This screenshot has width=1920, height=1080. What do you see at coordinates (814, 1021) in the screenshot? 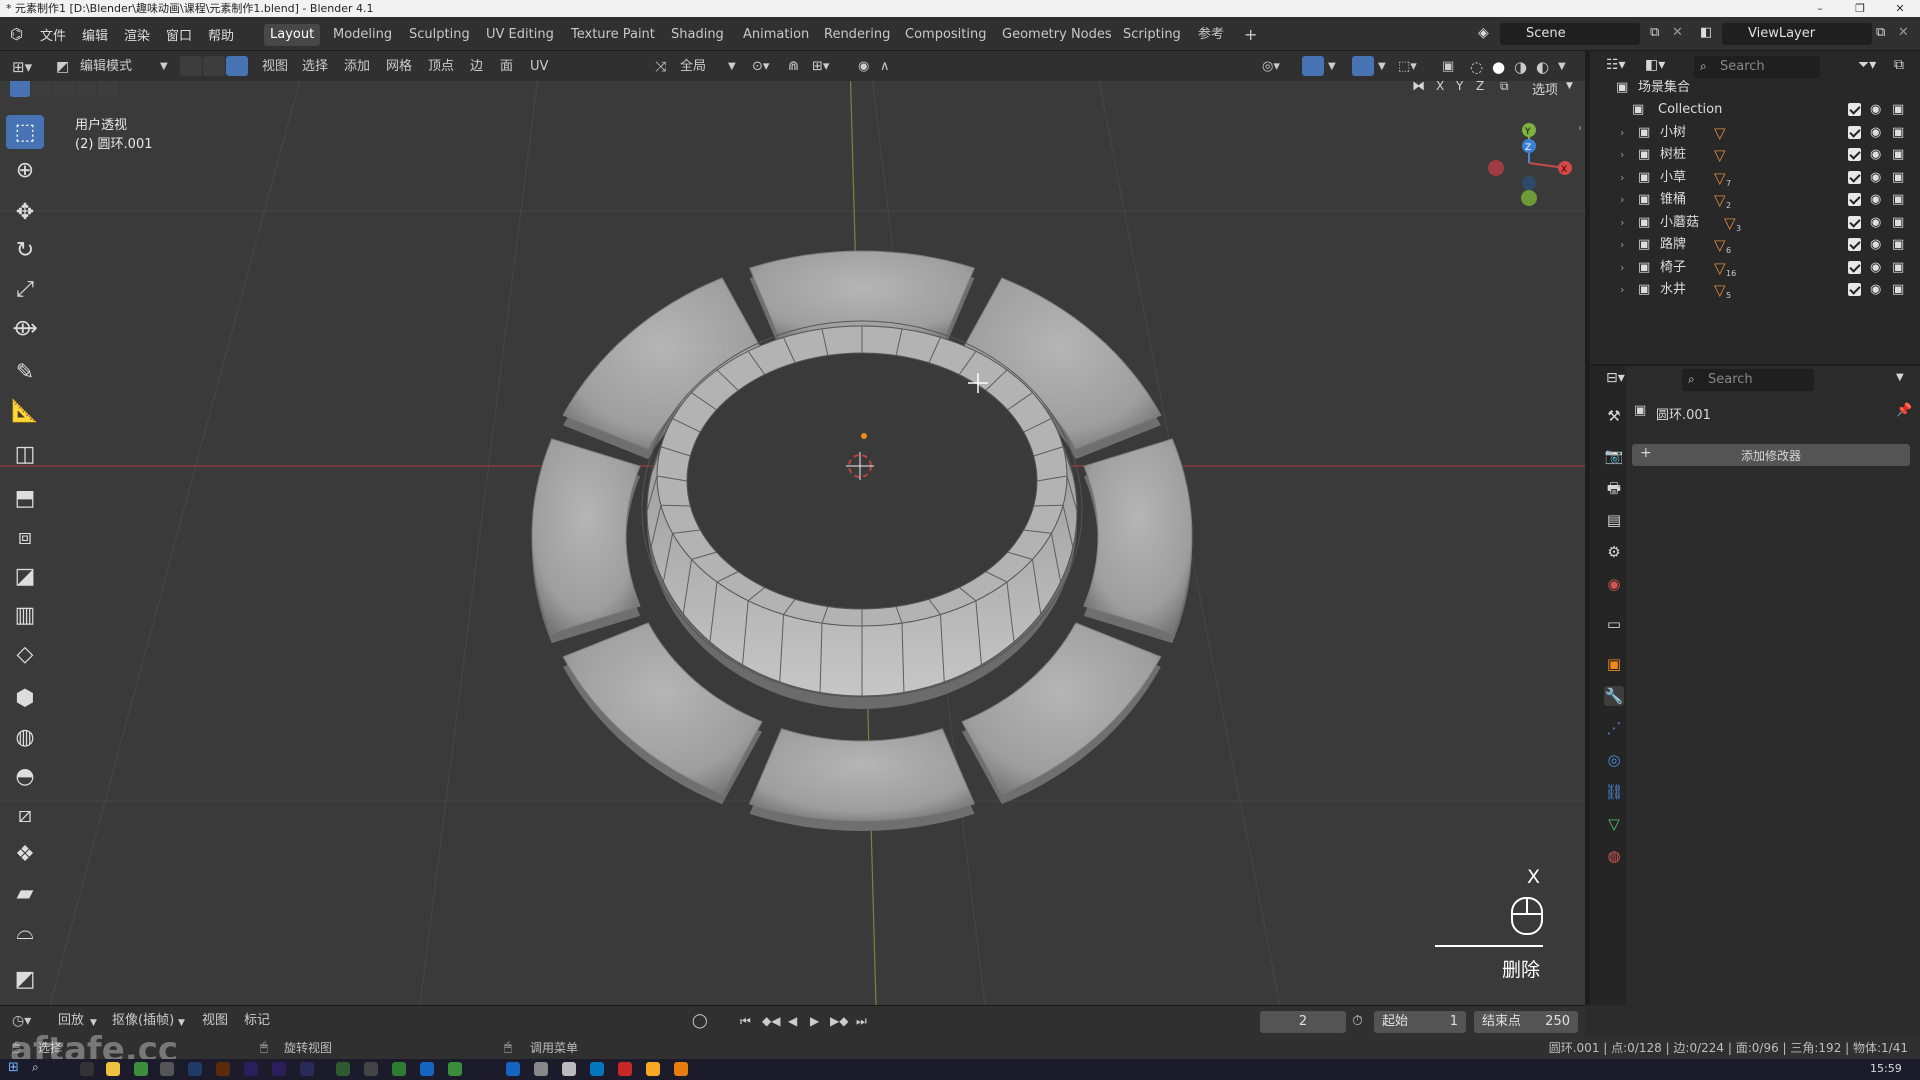
I see `play-icon: ▶` at bounding box center [814, 1021].